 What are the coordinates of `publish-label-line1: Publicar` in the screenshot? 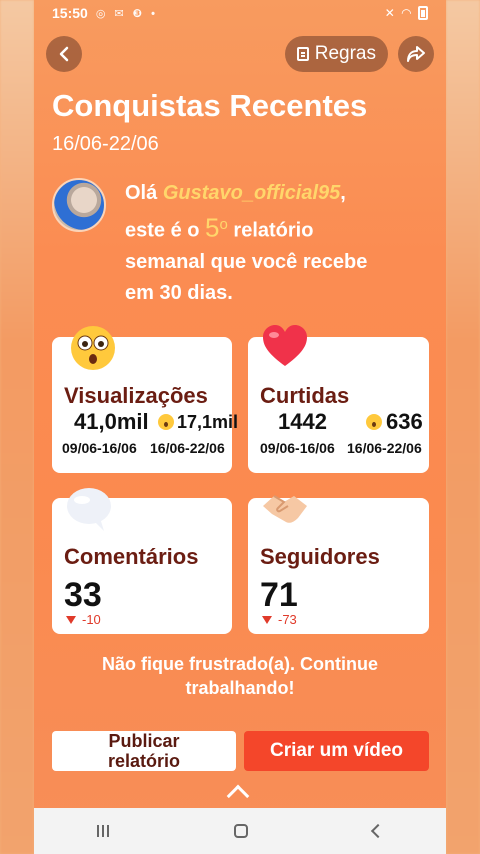 It's located at (144, 741).